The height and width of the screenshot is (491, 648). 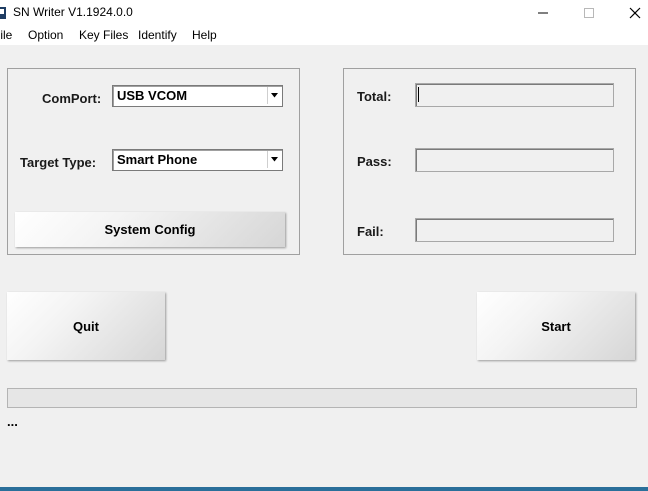 What do you see at coordinates (72, 98) in the screenshot?
I see `comport-label: ComPort:` at bounding box center [72, 98].